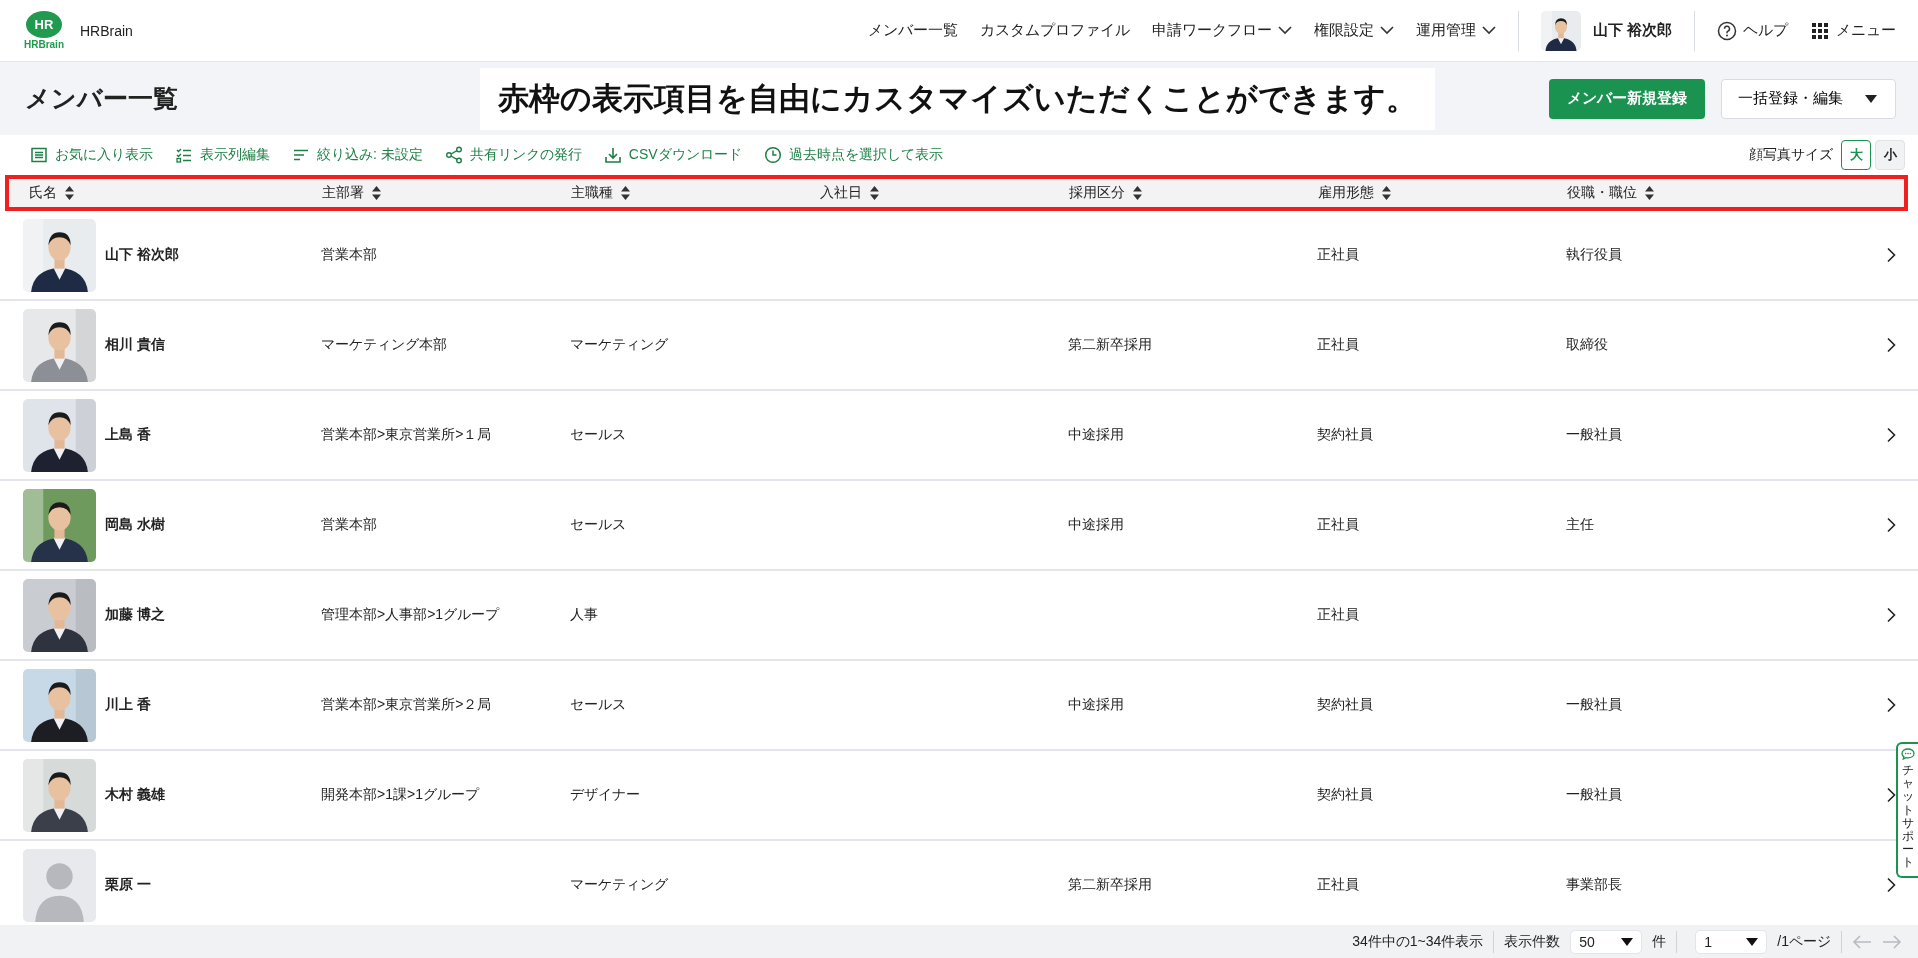 The height and width of the screenshot is (958, 1918). I want to click on member-name: 岡島 水樹, so click(135, 525).